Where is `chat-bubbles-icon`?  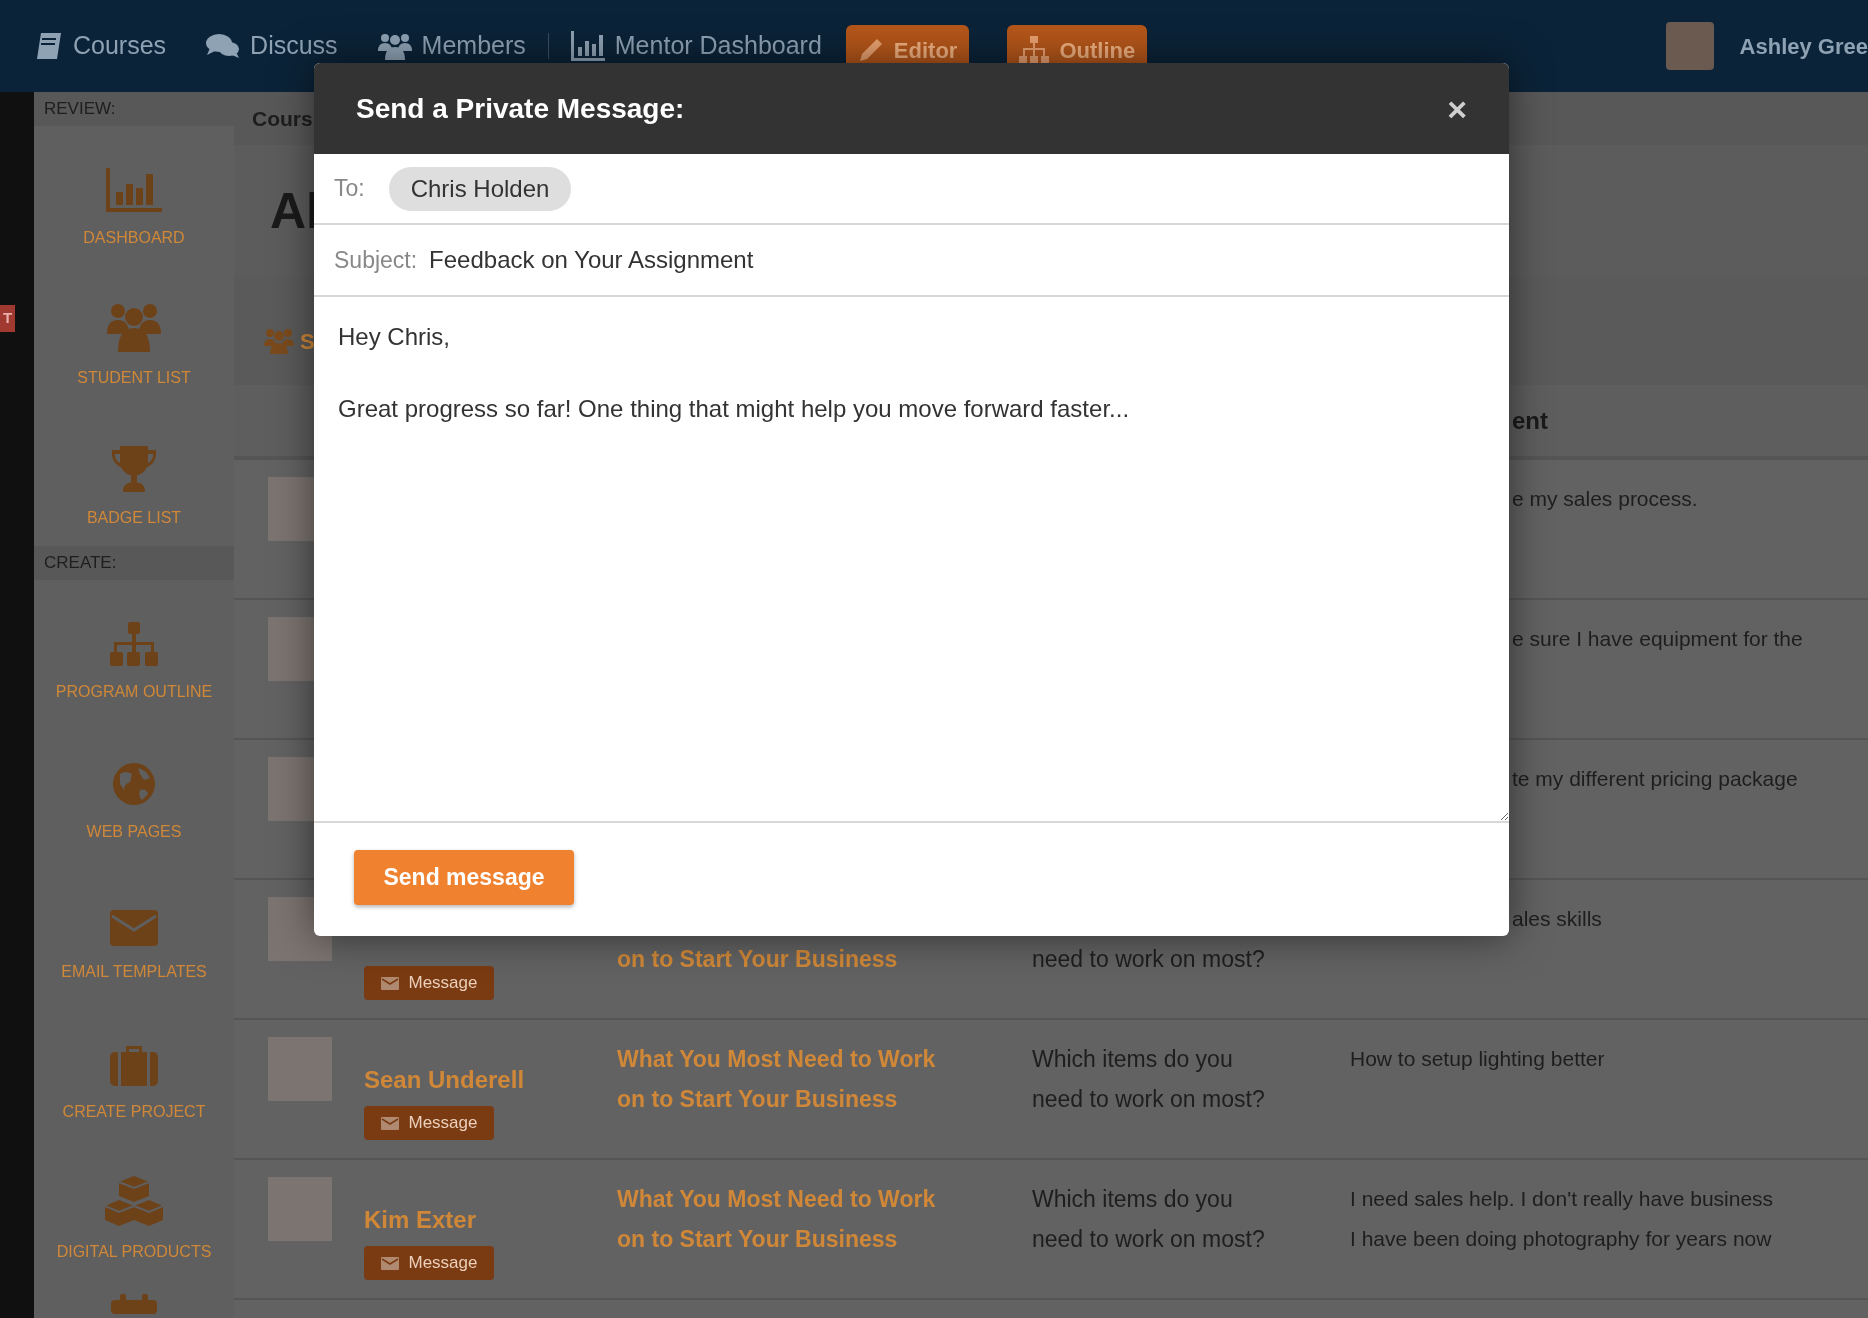 chat-bubbles-icon is located at coordinates (223, 46).